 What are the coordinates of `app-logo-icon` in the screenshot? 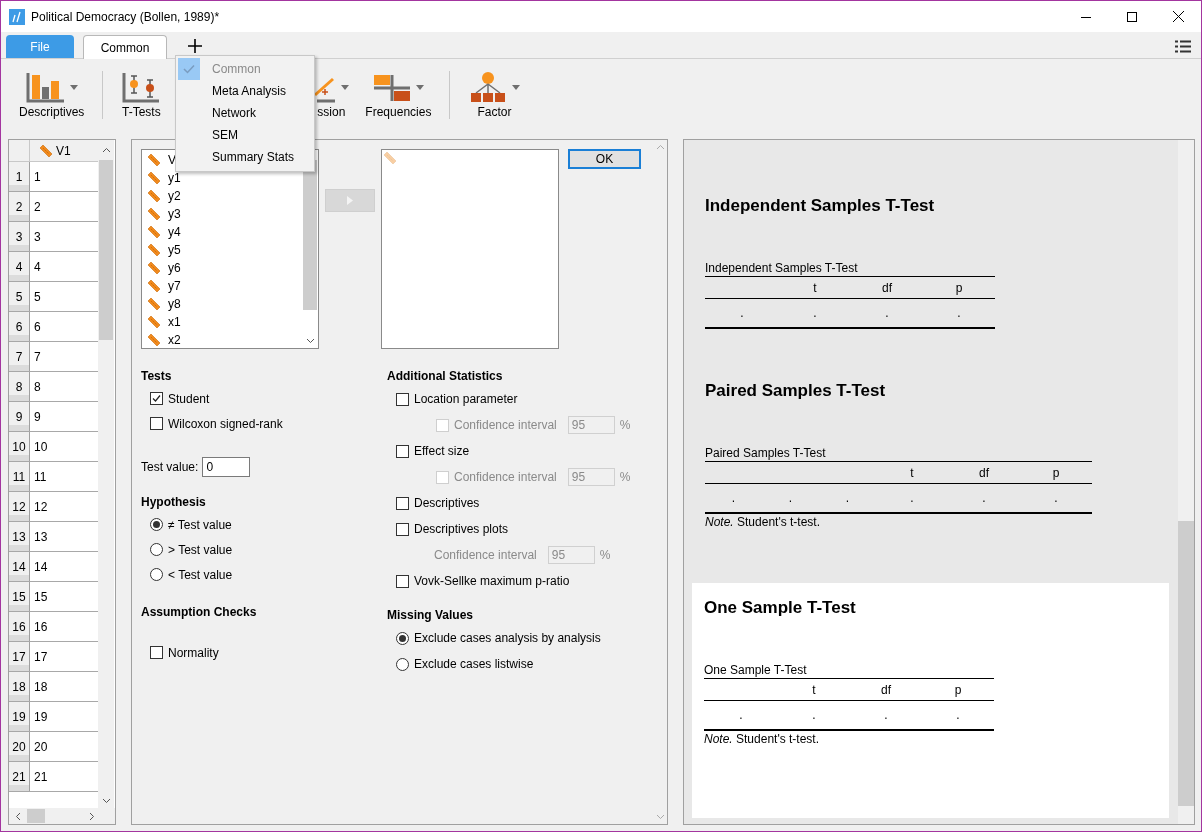 It's located at (17, 16).